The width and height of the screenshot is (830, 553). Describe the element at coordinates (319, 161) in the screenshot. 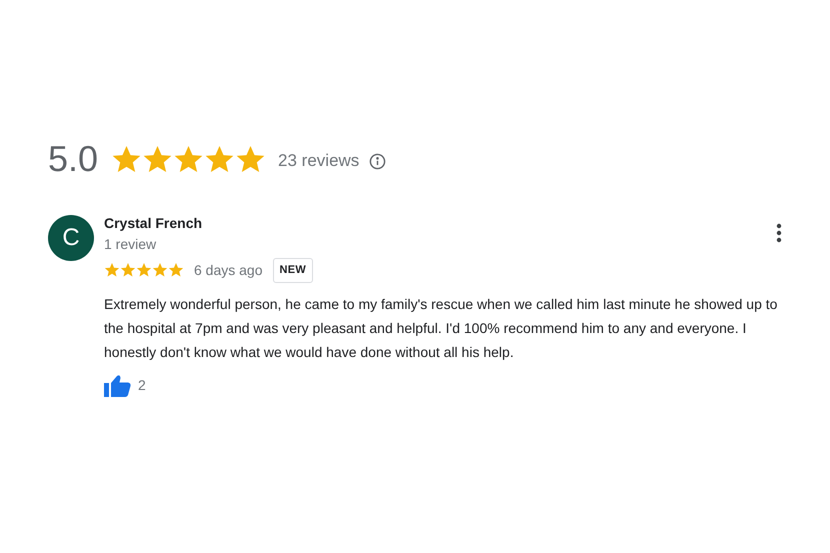

I see `review-count: 23 reviews` at that location.